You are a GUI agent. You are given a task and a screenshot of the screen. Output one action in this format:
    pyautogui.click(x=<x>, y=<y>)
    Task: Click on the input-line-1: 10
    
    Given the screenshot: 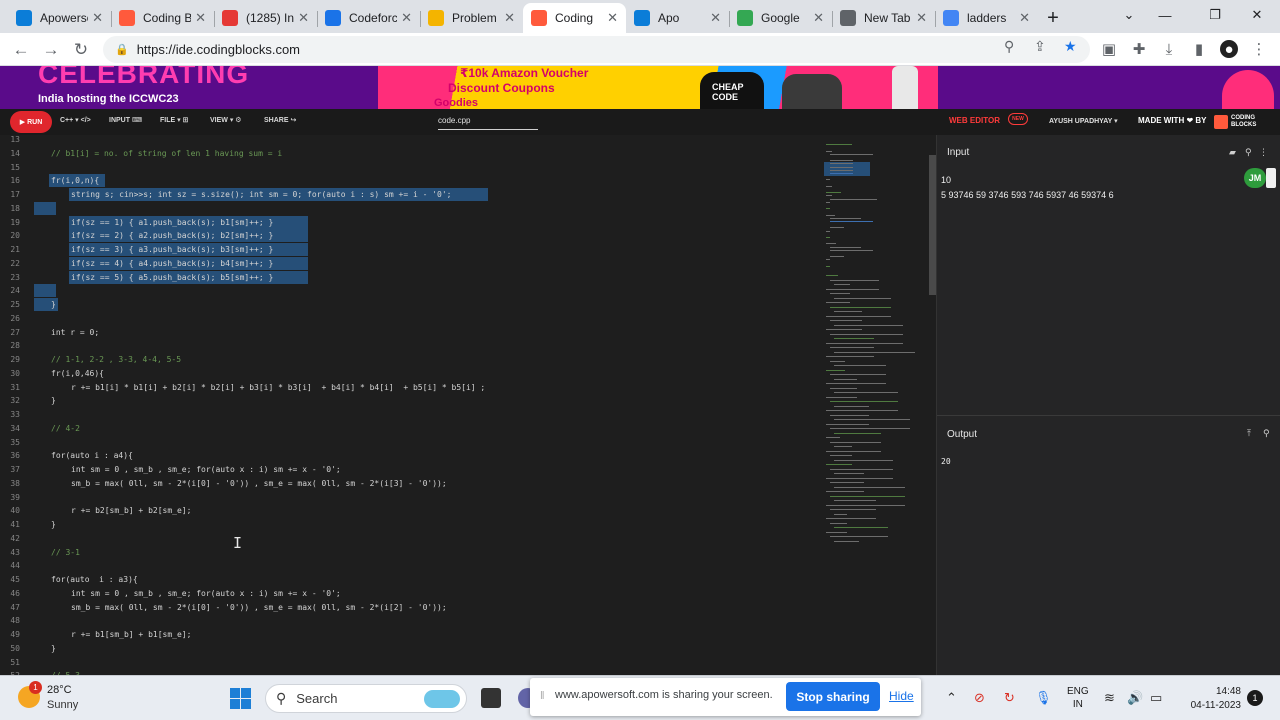 What is the action you would take?
    pyautogui.click(x=946, y=180)
    